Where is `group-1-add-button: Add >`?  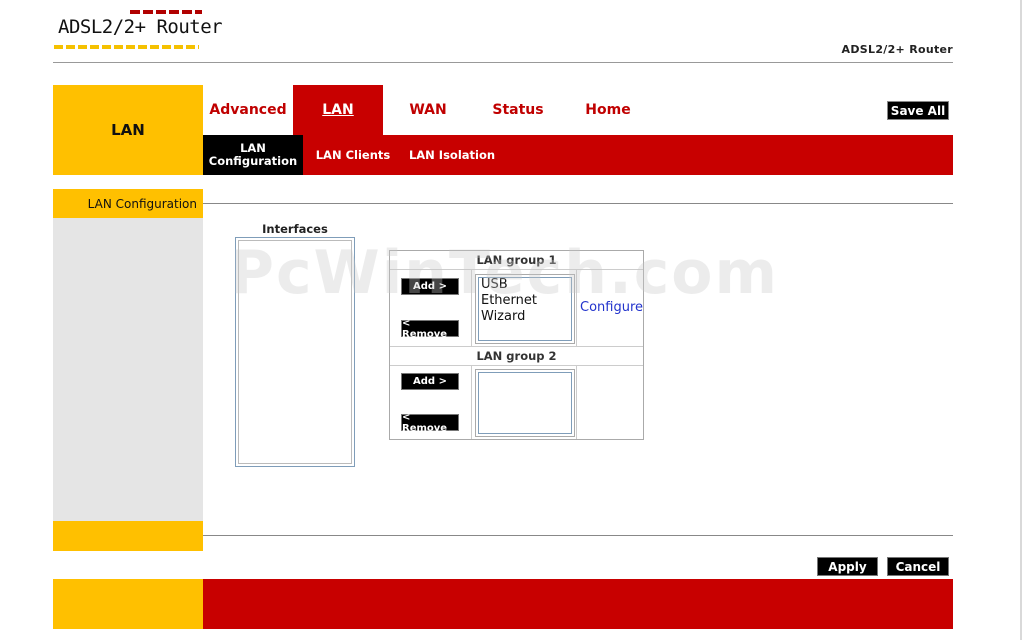
group-1-add-button: Add > is located at coordinates (430, 286).